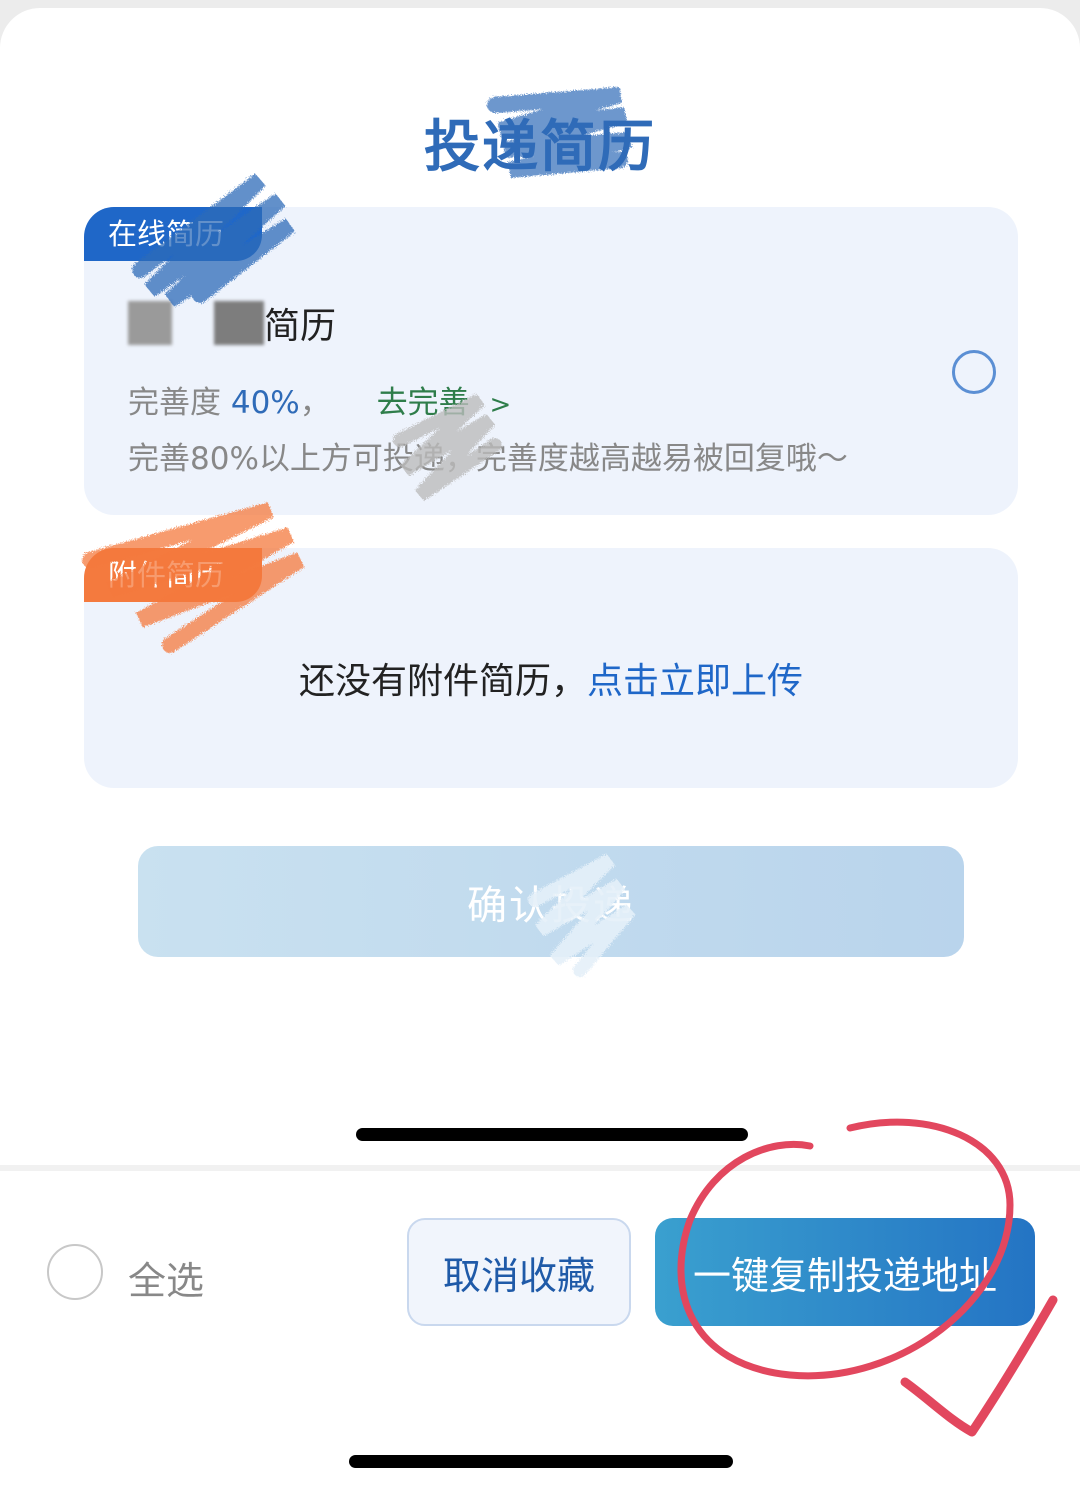  Describe the element at coordinates (315, 403) in the screenshot. I see `completion-comma: ，` at that location.